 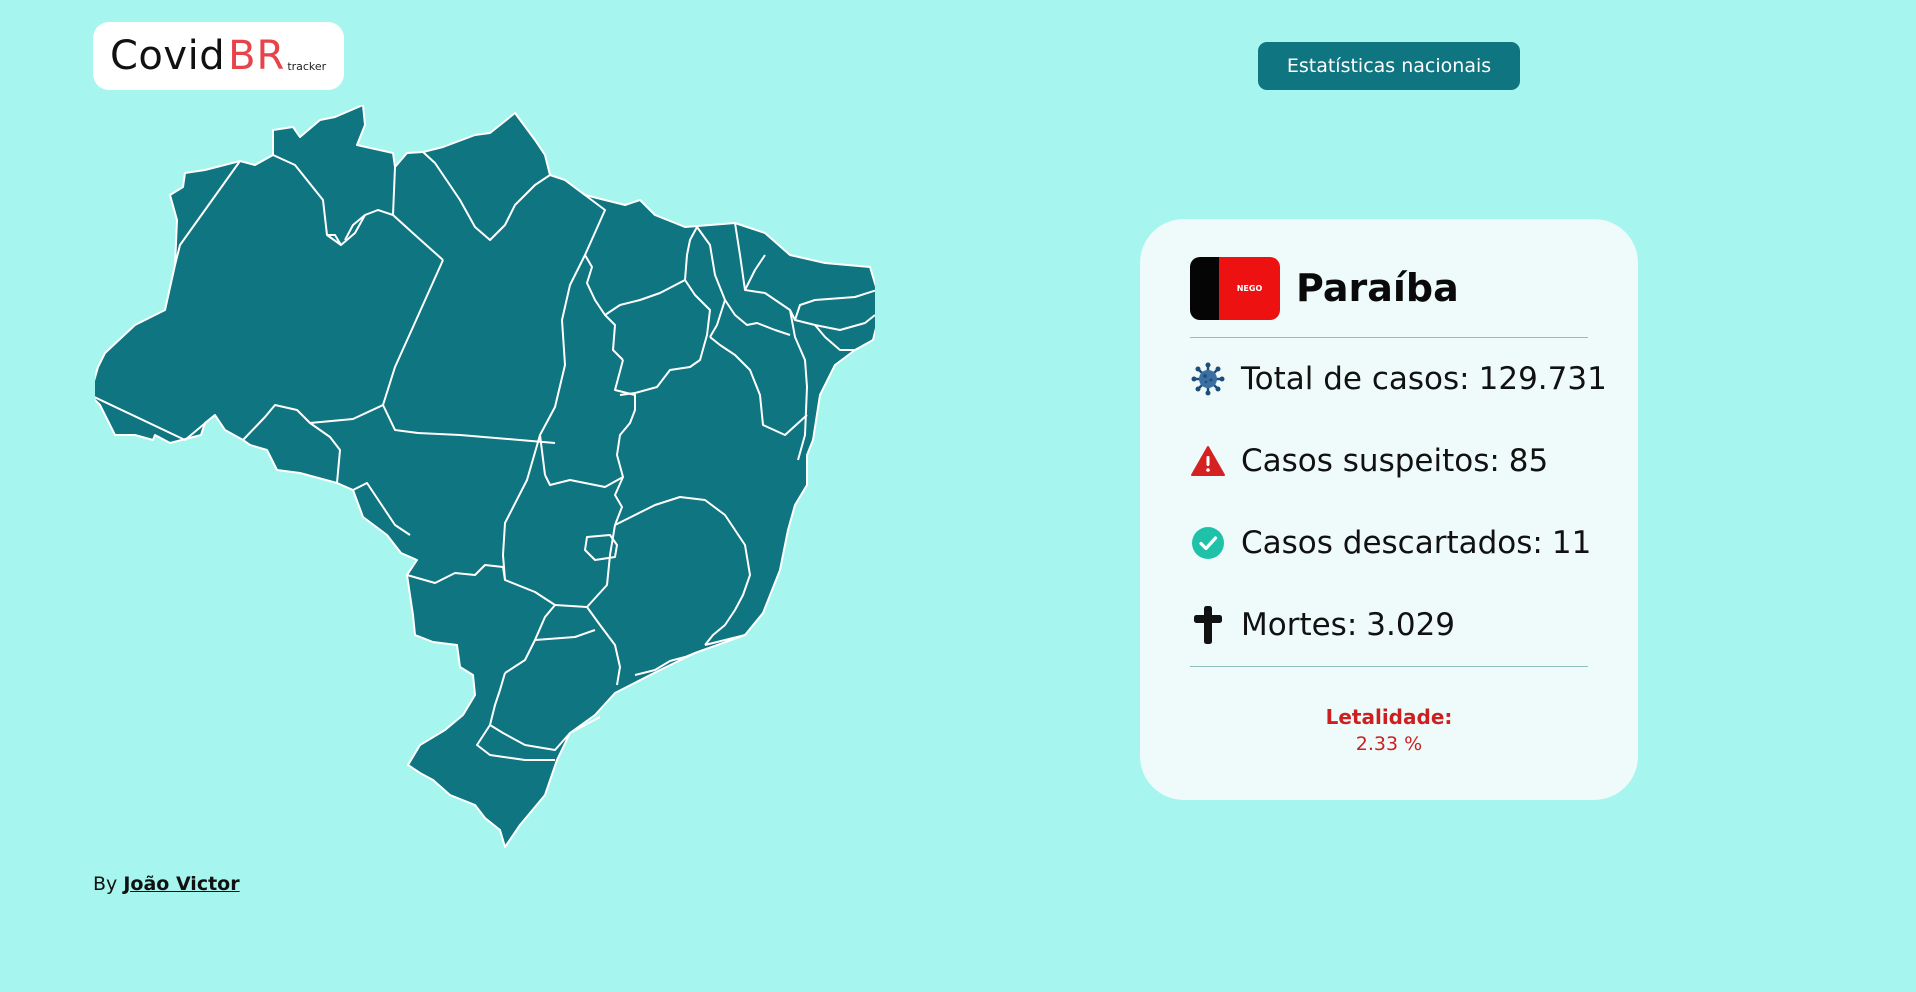 What do you see at coordinates (1389, 666) in the screenshot?
I see `divider-bottom` at bounding box center [1389, 666].